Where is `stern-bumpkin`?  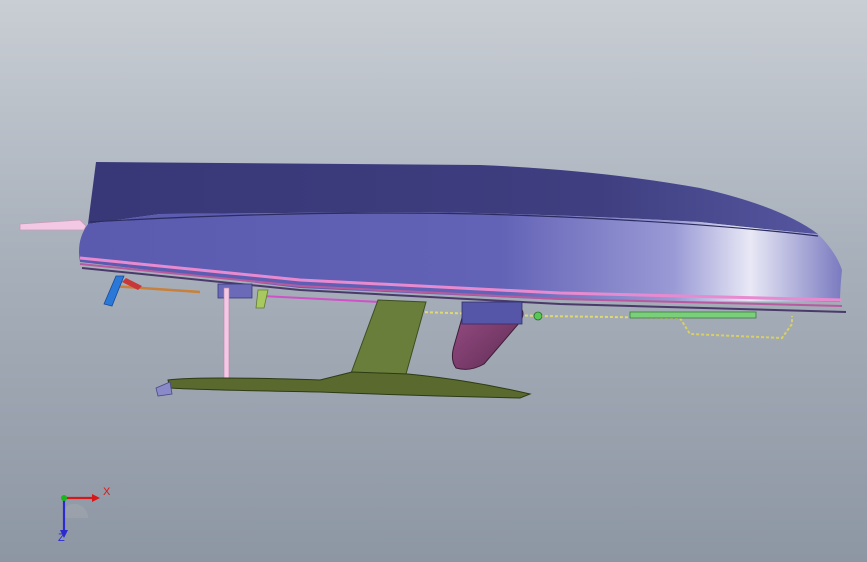 stern-bumpkin is located at coordinates (53, 225).